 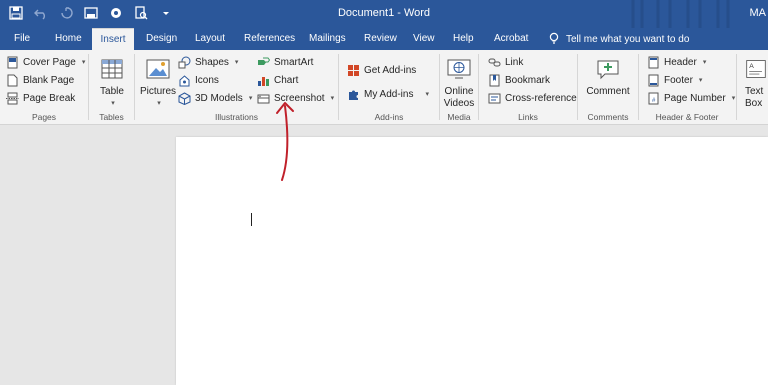 I want to click on smartart-label: SmartArt, so click(x=294, y=62).